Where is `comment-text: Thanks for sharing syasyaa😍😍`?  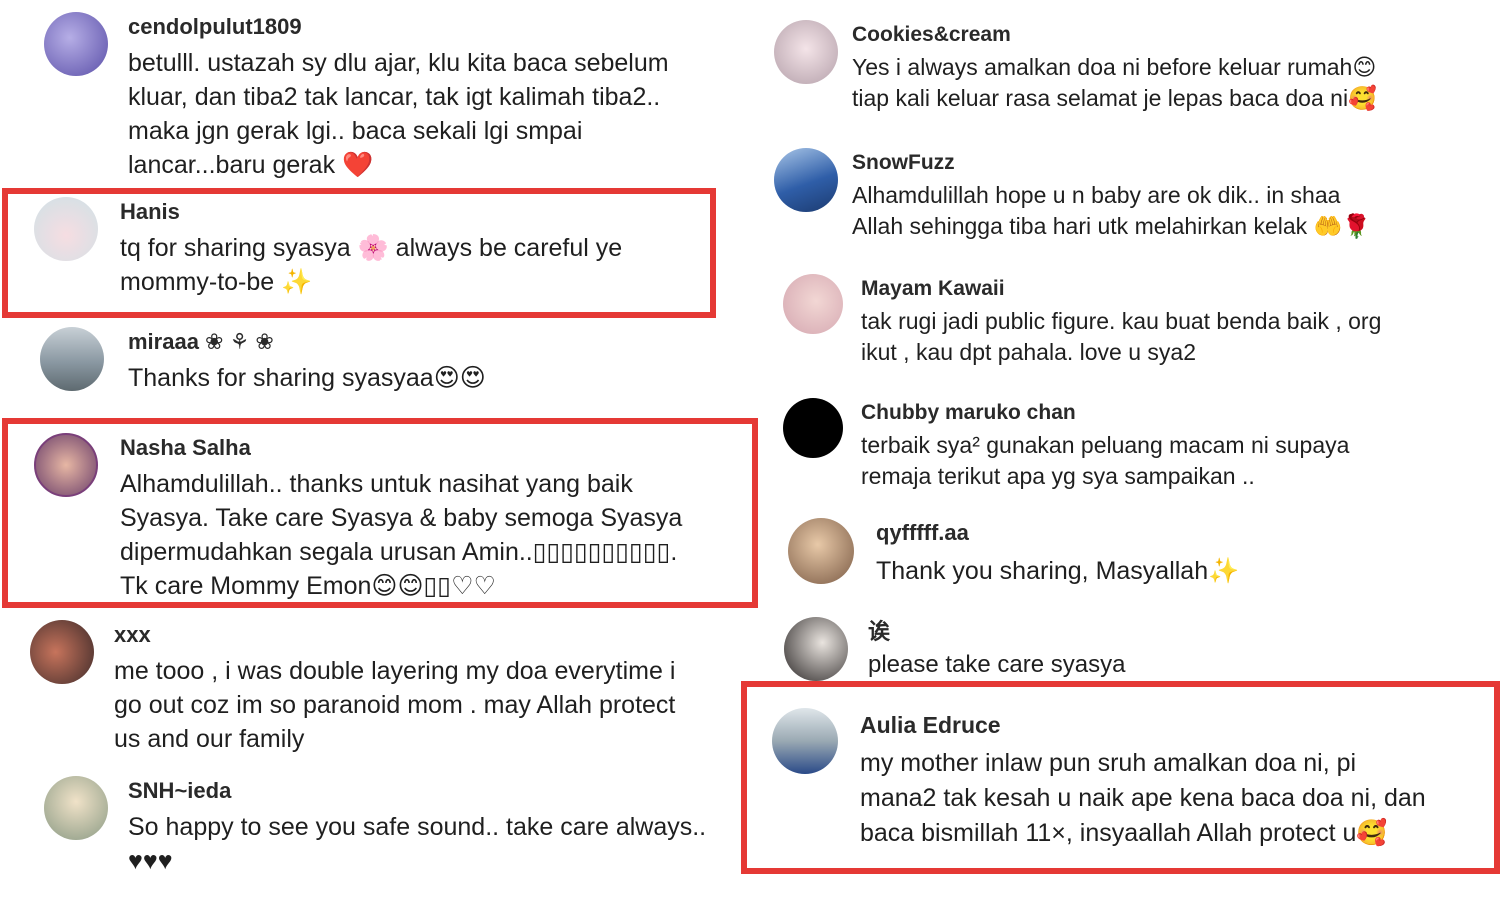 comment-text: Thanks for sharing syasyaa😍😍 is located at coordinates (307, 378).